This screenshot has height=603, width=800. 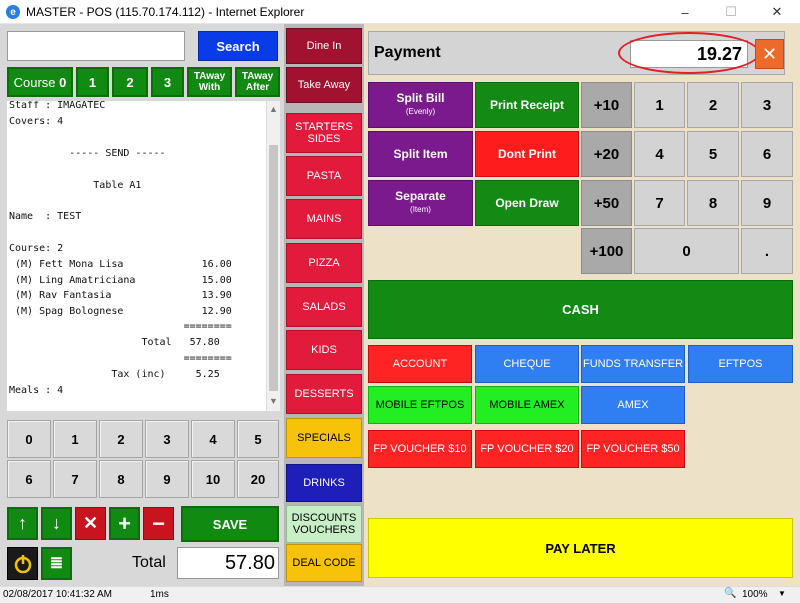 I want to click on quick-add-10: +10, so click(x=606, y=105).